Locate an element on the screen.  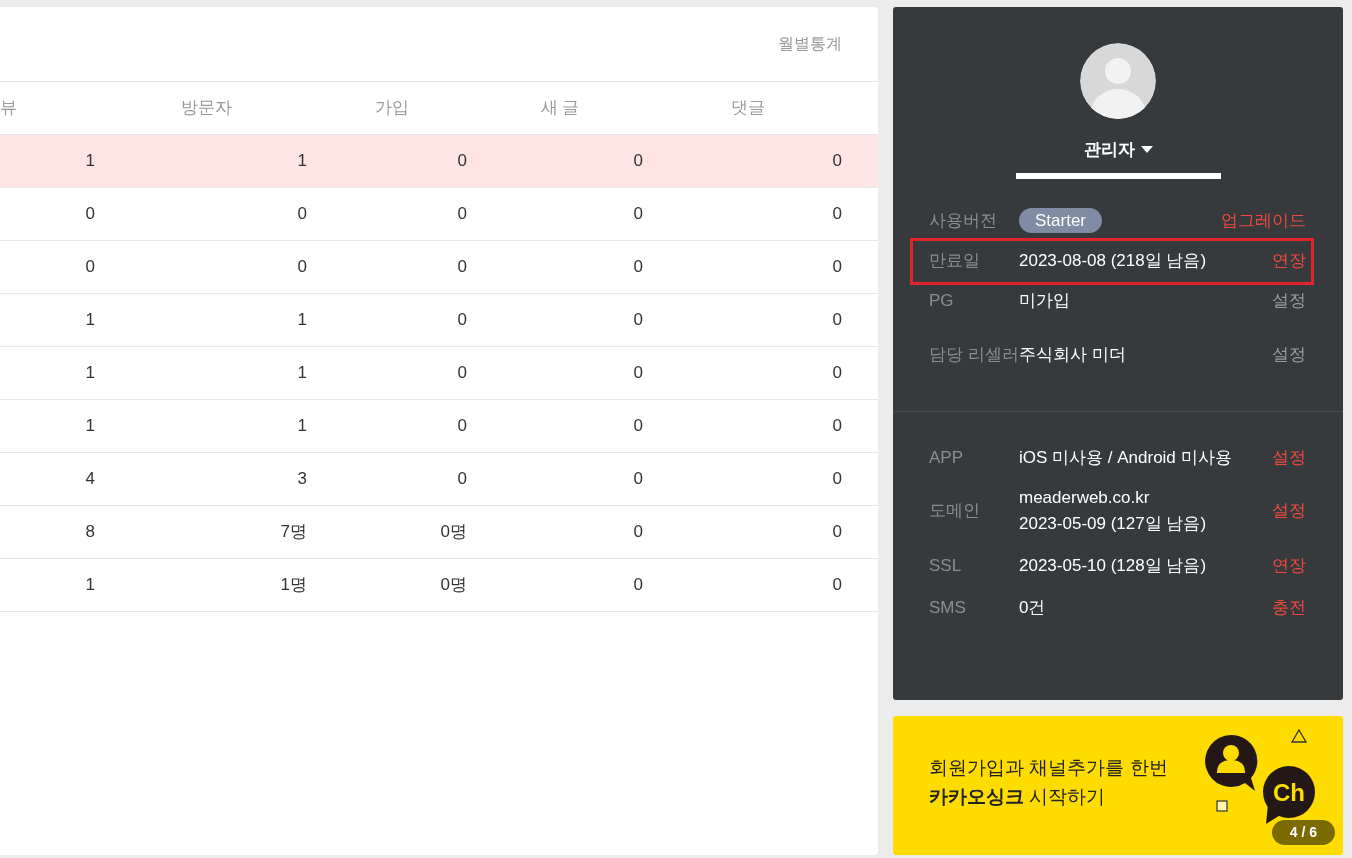
column-header: 댓글 is located at coordinates (747, 108).